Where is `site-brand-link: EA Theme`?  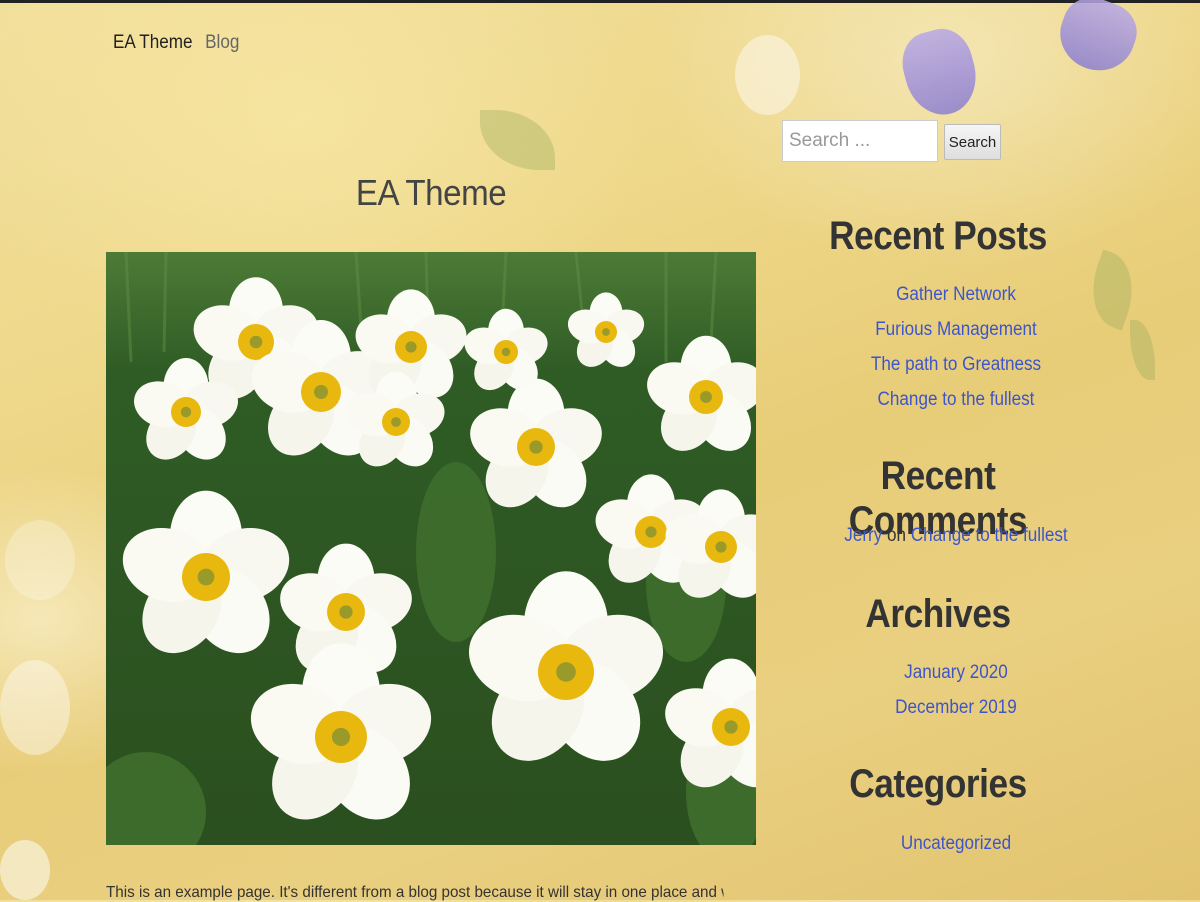 site-brand-link: EA Theme is located at coordinates (153, 42).